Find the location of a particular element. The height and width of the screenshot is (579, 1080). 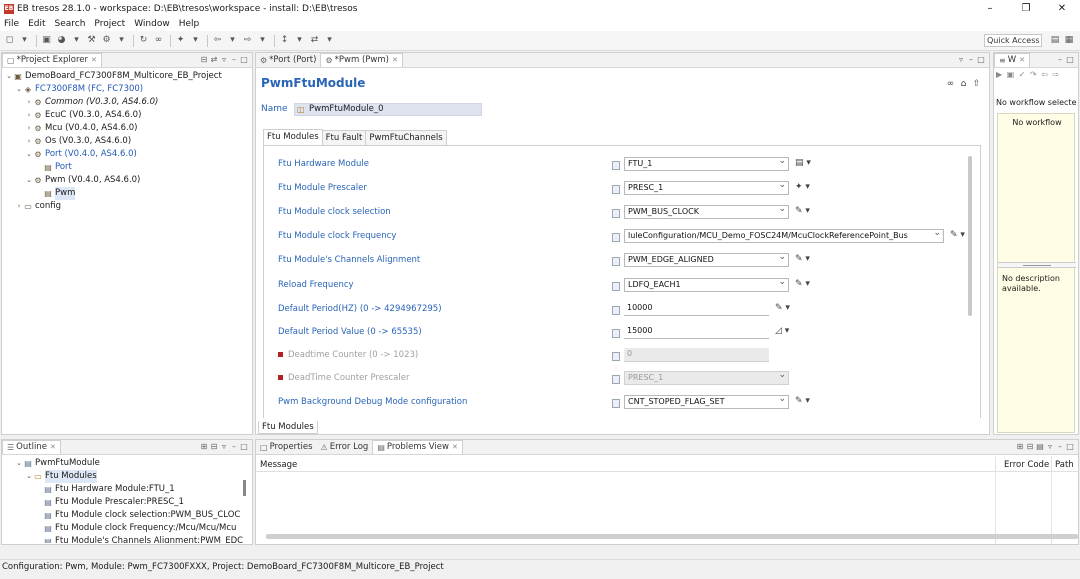

menu-file: File is located at coordinates (11, 24).